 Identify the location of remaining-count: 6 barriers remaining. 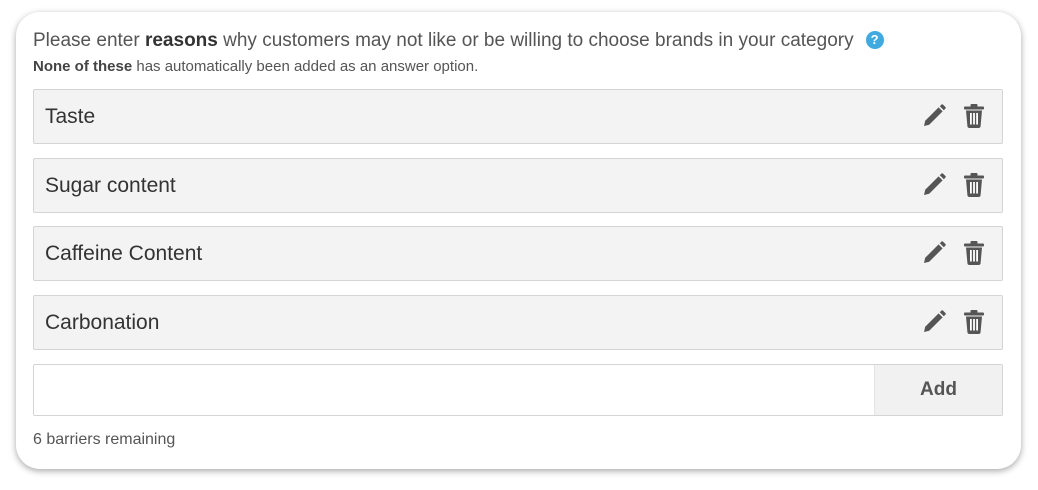
(104, 439).